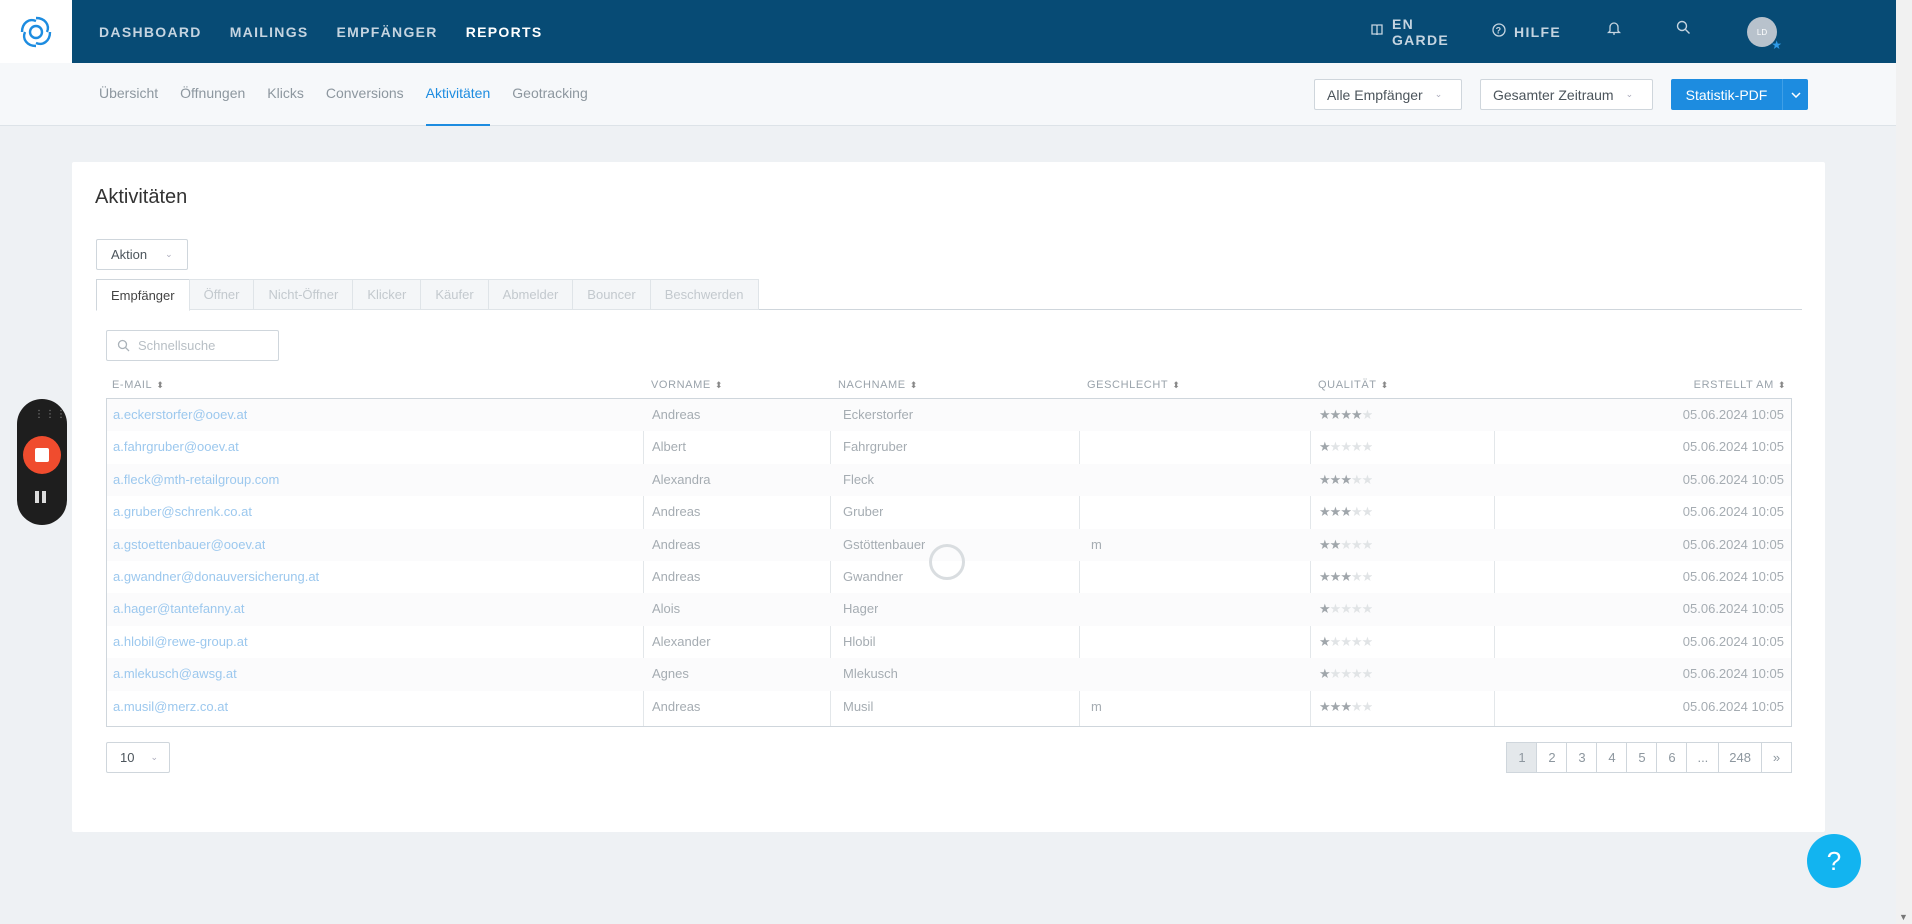 This screenshot has height=924, width=1912. Describe the element at coordinates (170, 707) in the screenshot. I see `email-cell: a.musil@merz.co.at` at that location.